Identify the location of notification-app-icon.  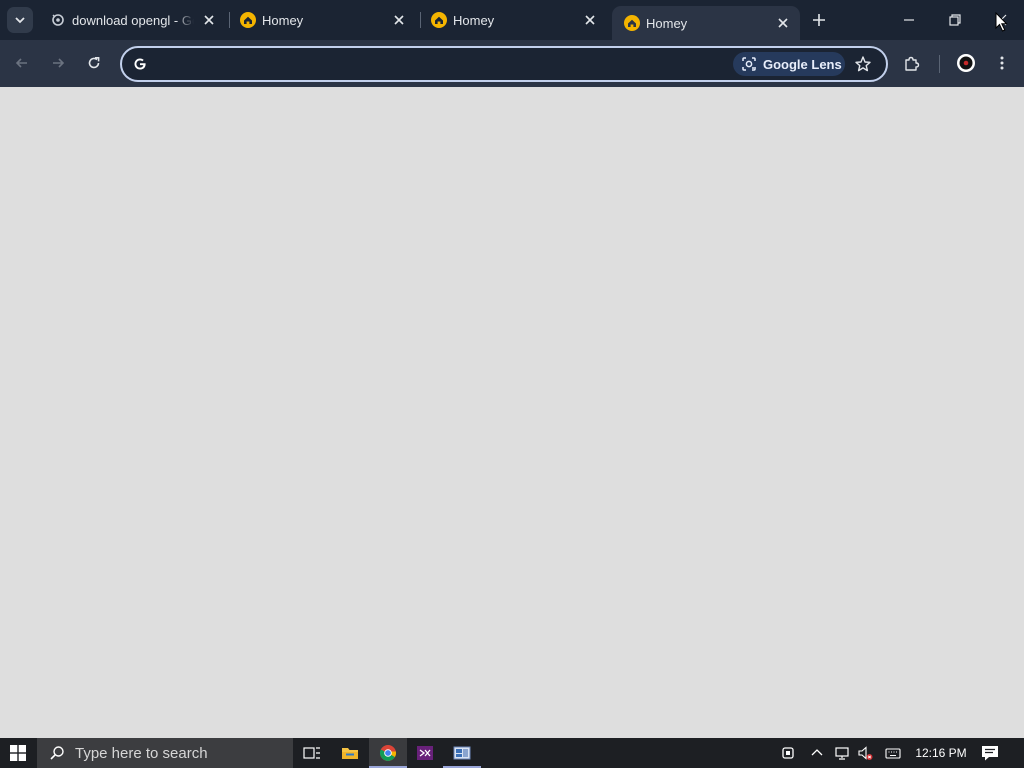
(788, 753).